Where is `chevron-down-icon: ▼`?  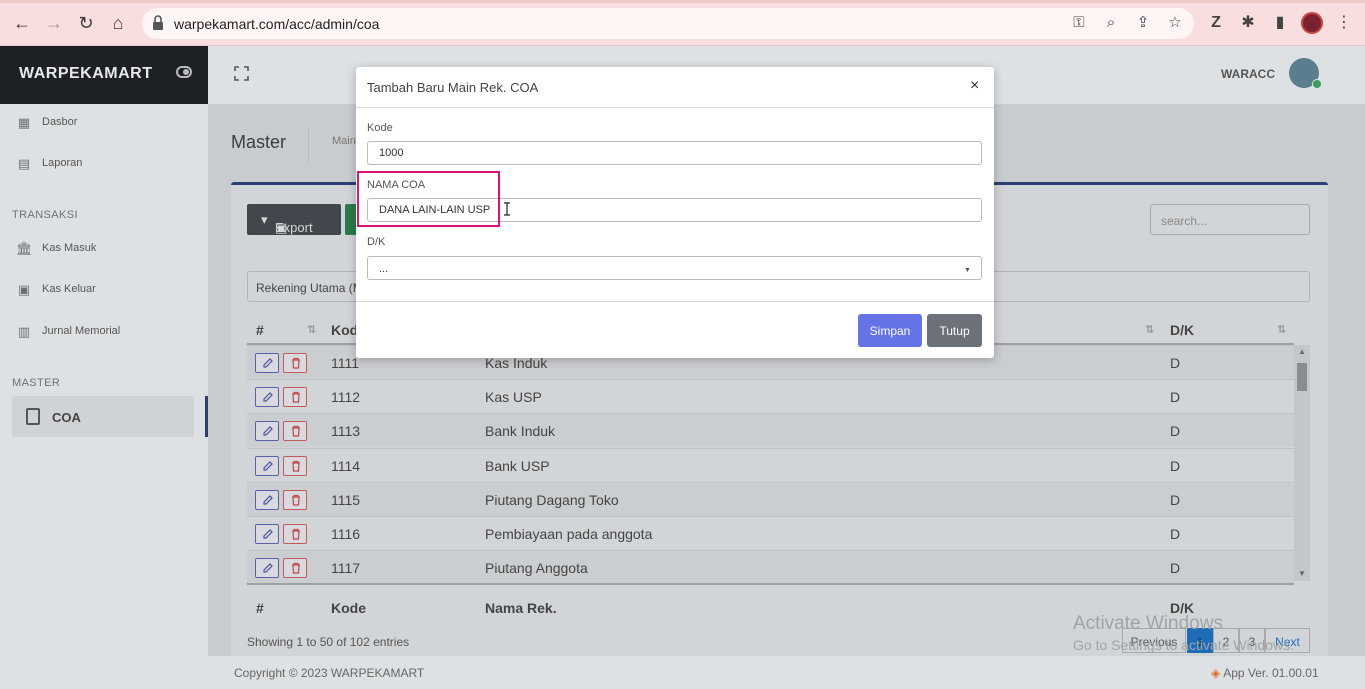
chevron-down-icon: ▼ is located at coordinates (967, 270).